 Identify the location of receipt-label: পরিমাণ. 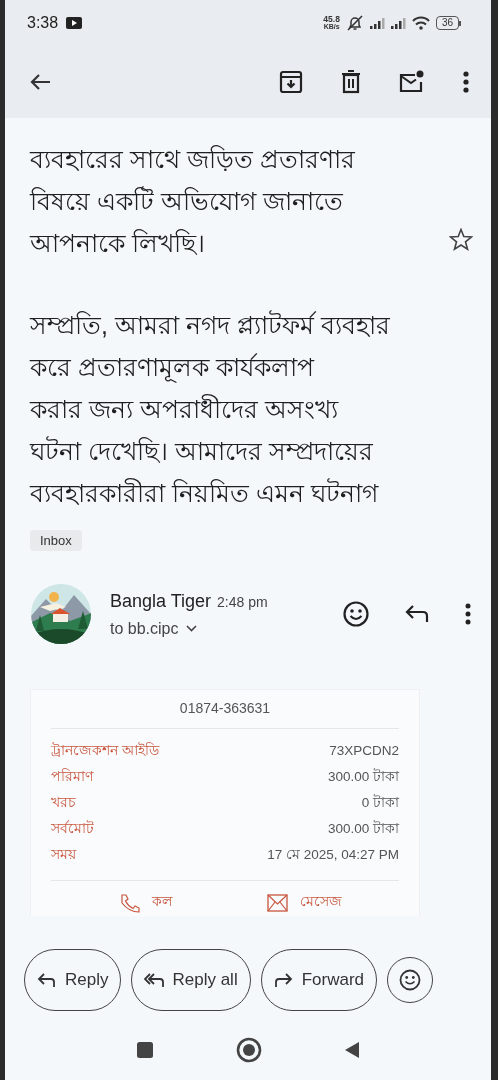
(72, 776).